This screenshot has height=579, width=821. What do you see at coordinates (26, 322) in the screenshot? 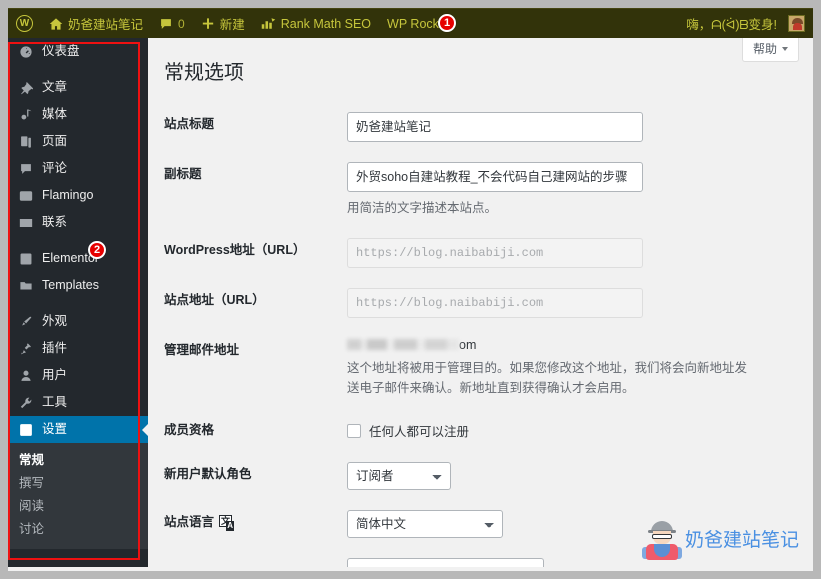
I see `appearance-brush-icon` at bounding box center [26, 322].